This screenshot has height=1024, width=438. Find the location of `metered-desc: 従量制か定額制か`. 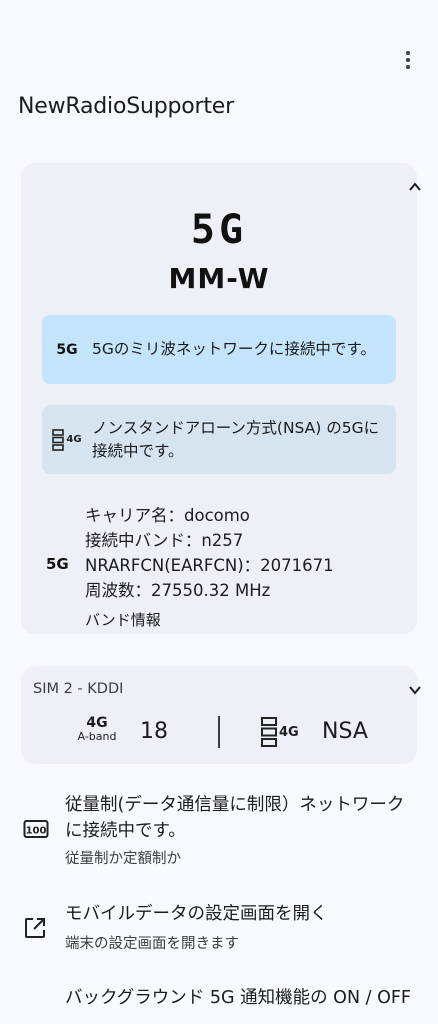

metered-desc: 従量制か定額制か is located at coordinates (123, 859).